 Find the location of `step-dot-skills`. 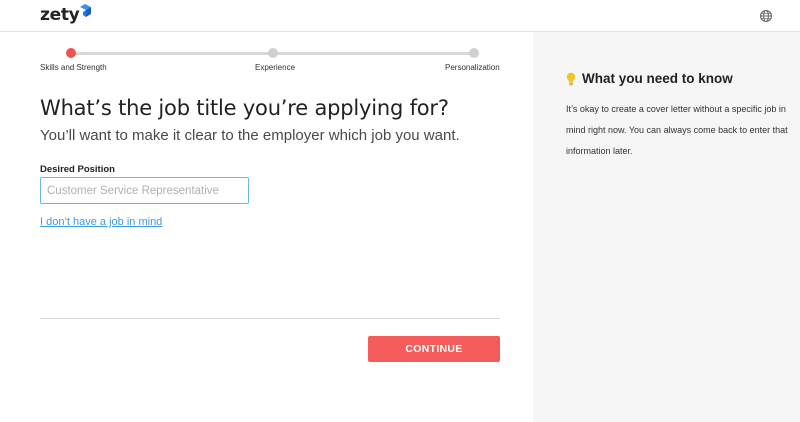

step-dot-skills is located at coordinates (71, 53).